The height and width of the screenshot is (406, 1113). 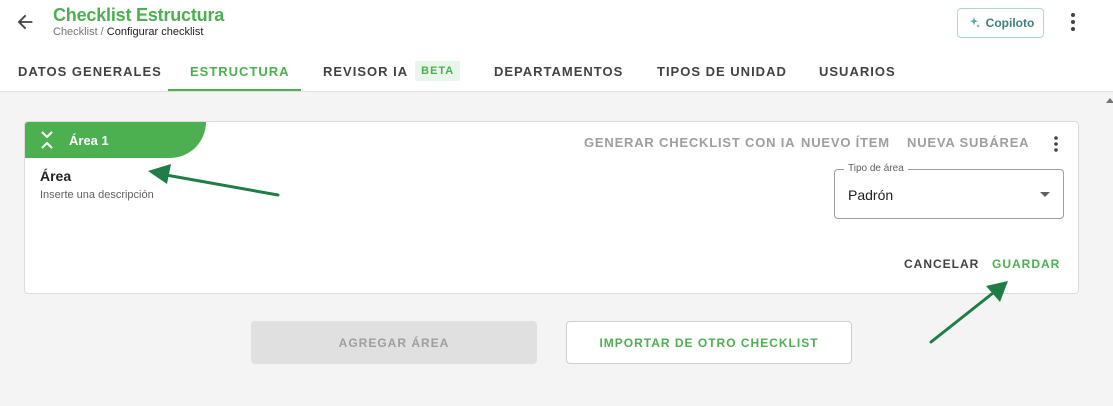 What do you see at coordinates (115, 140) in the screenshot?
I see `area-chip: Área 1` at bounding box center [115, 140].